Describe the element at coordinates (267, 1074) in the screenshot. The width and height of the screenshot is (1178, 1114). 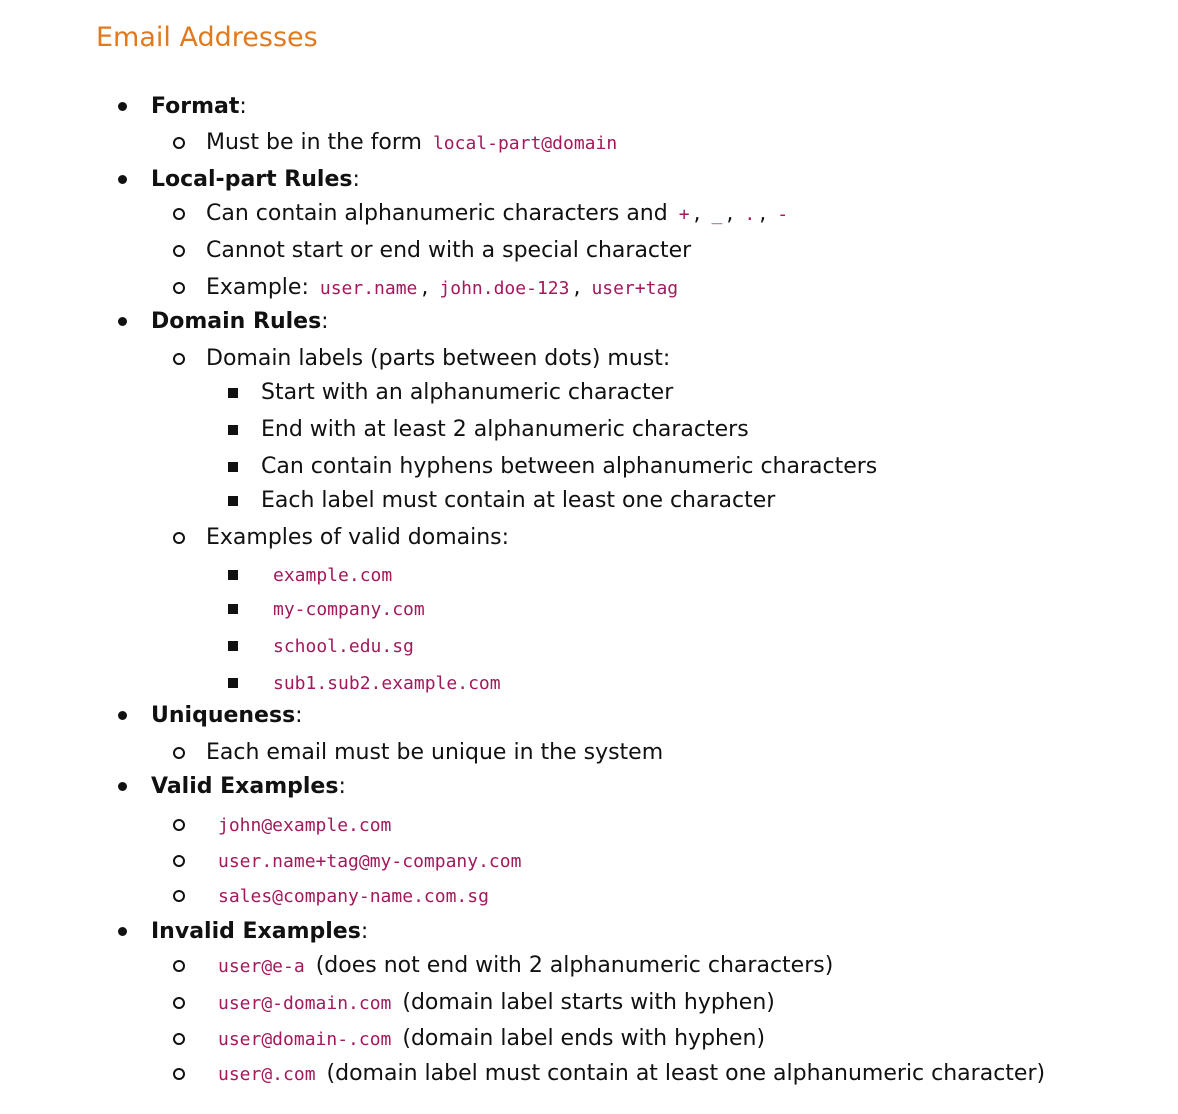
I see `code-email: user@.com` at that location.